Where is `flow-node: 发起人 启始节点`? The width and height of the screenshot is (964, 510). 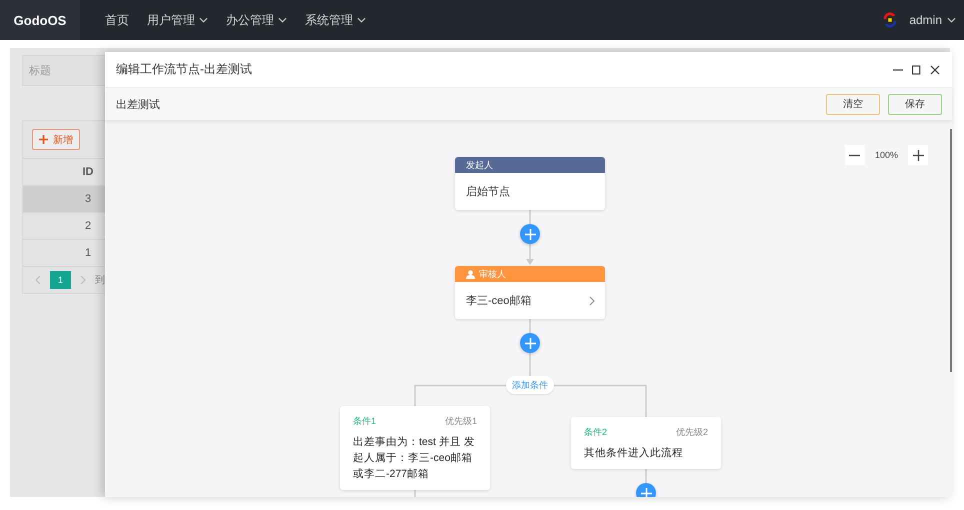 flow-node: 发起人 启始节点 is located at coordinates (530, 183).